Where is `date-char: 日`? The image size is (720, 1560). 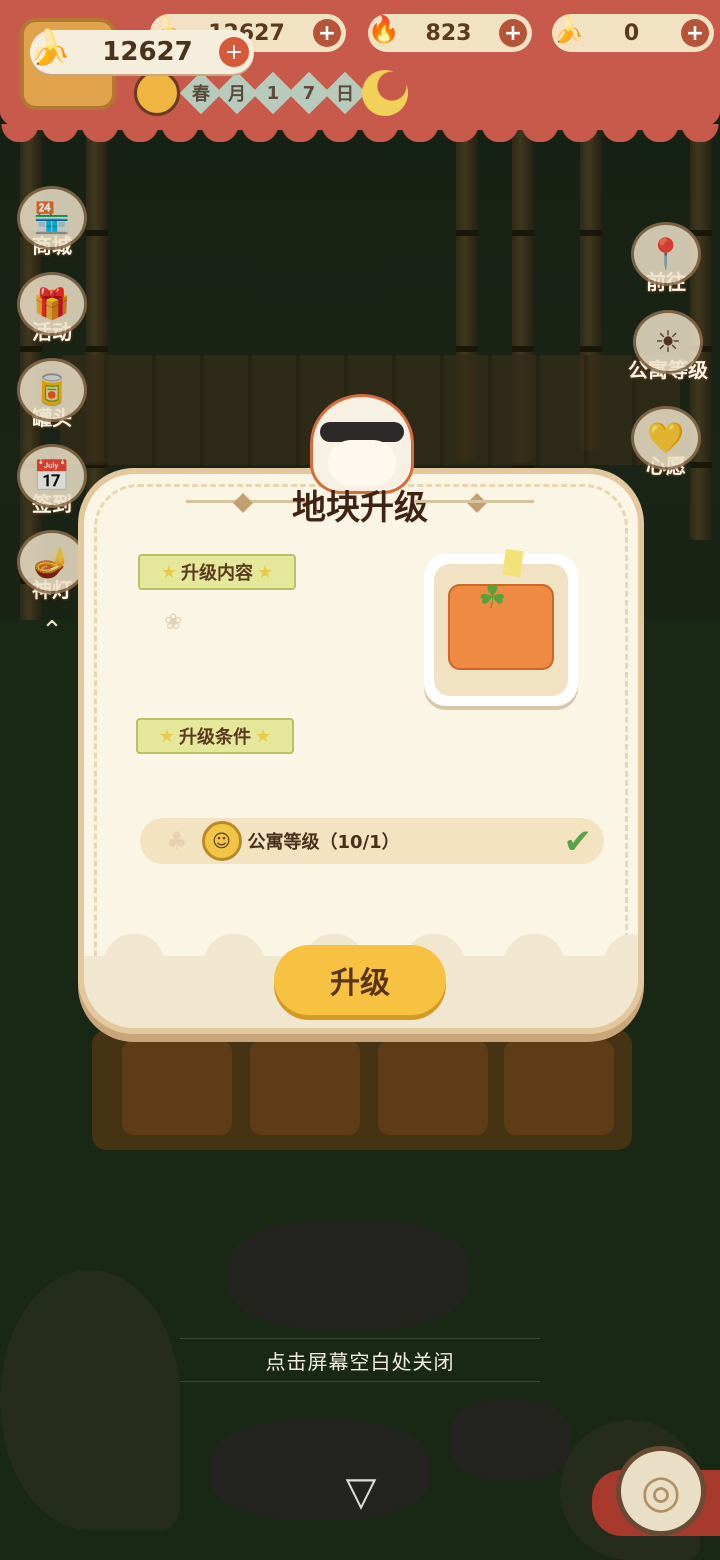
date-char: 日 is located at coordinates (345, 94).